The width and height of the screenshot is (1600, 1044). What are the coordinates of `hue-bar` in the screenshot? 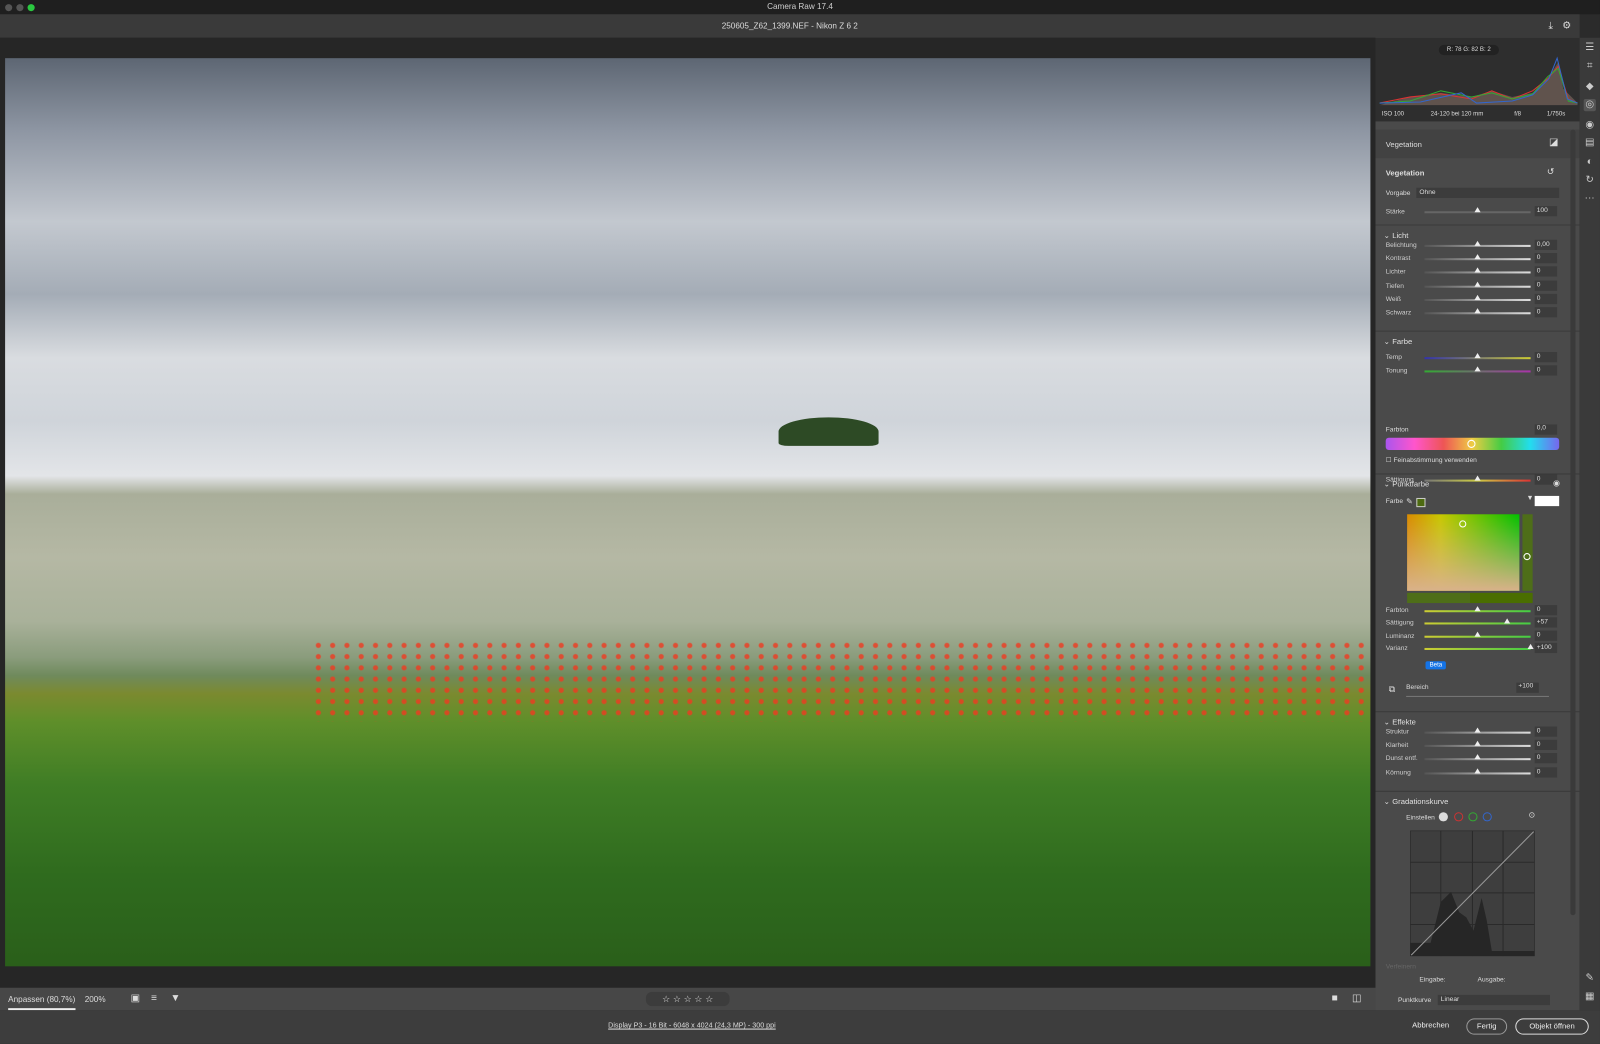 It's located at (1472, 443).